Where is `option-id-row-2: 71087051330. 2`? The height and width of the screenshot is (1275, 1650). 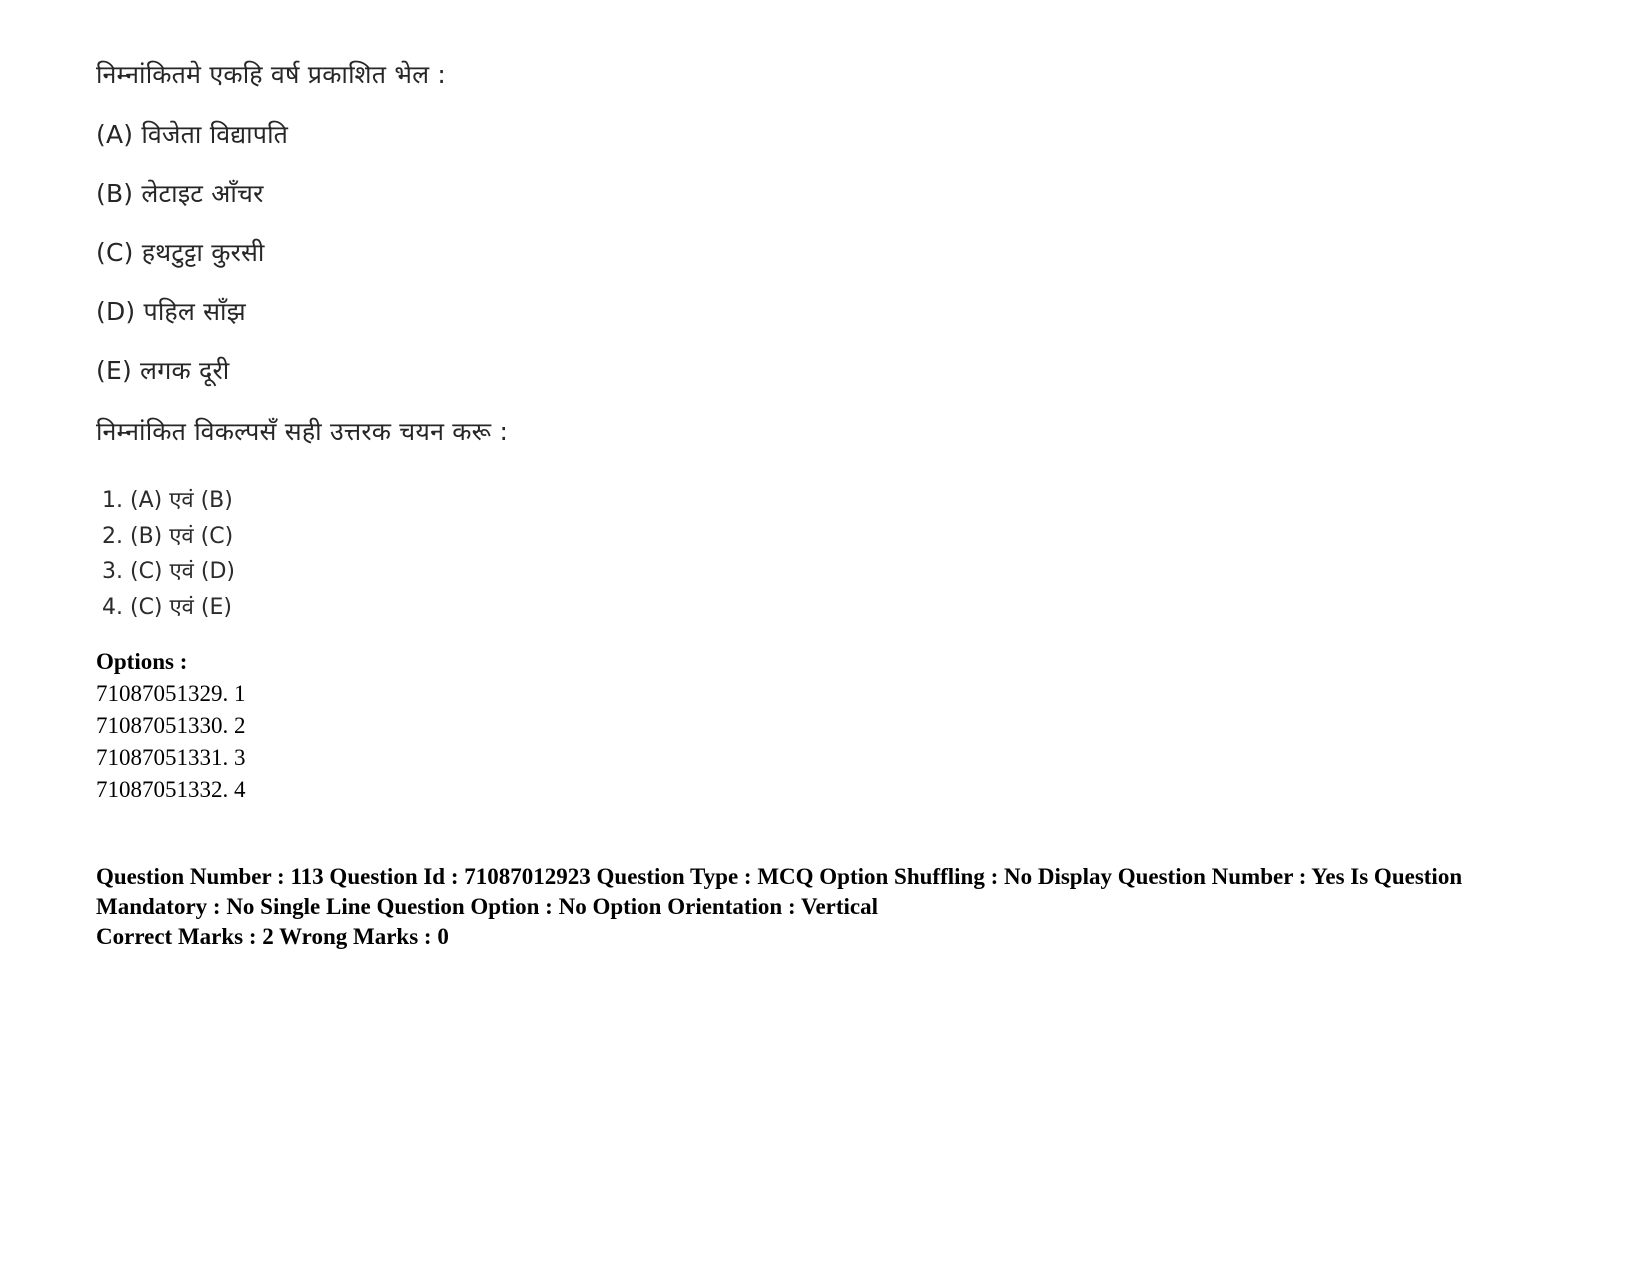 option-id-row-2: 71087051330. 2 is located at coordinates (171, 725).